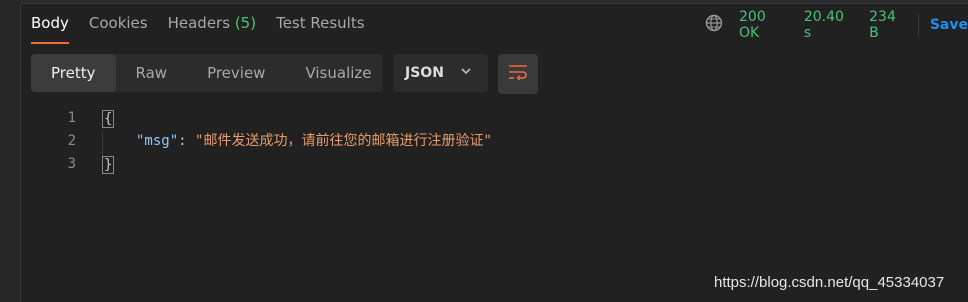  What do you see at coordinates (949, 25) in the screenshot?
I see `save-response-button: Save` at bounding box center [949, 25].